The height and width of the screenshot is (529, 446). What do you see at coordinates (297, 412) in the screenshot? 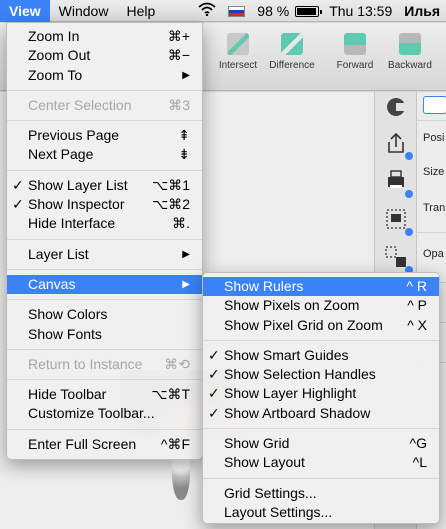
I see `menu-item-label: Show Artboard Shadow` at bounding box center [297, 412].